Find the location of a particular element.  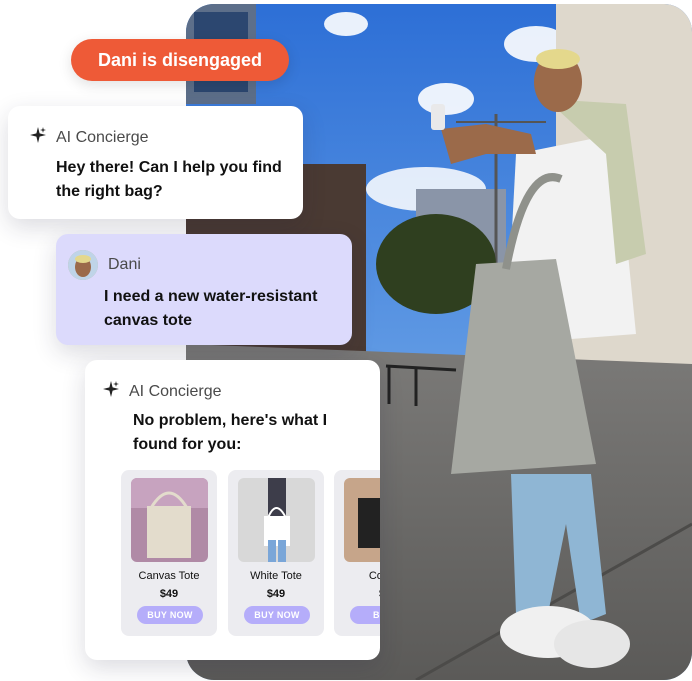

product-name: Canvas Tote is located at coordinates (169, 576).